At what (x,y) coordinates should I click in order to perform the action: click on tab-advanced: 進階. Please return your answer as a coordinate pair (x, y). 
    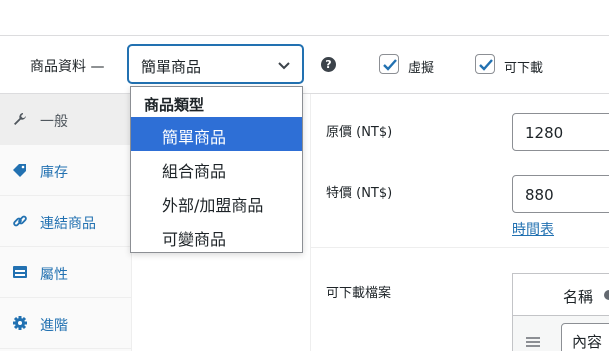
    Looking at the image, I should click on (66, 323).